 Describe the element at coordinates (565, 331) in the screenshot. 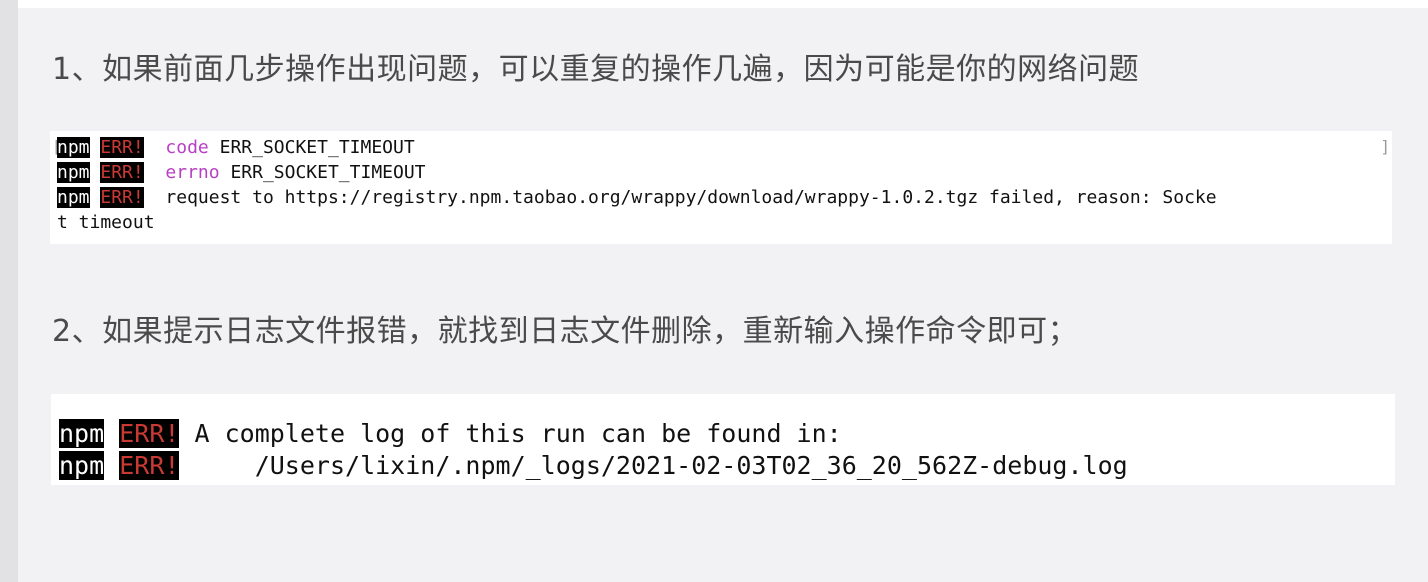

I see `paragraph-step-2: 2、如果提示日志文件报错，就找到日志文件删除，重新输入操作命令即可；` at that location.